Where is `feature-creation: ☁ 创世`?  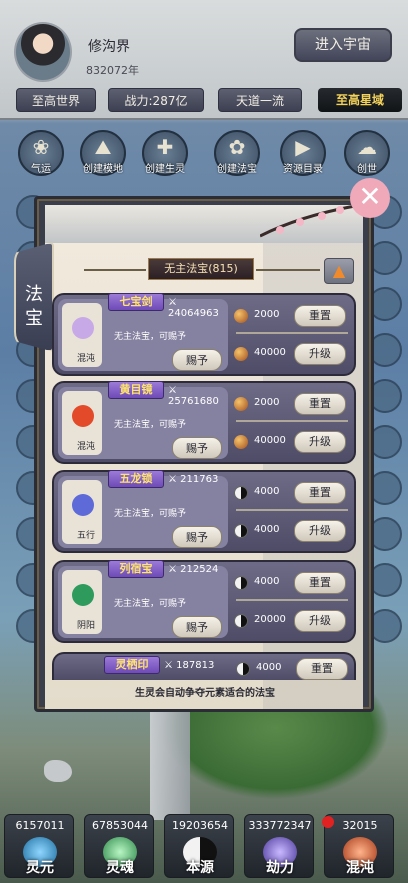
feature-creation: ☁ 创世 is located at coordinates (367, 153).